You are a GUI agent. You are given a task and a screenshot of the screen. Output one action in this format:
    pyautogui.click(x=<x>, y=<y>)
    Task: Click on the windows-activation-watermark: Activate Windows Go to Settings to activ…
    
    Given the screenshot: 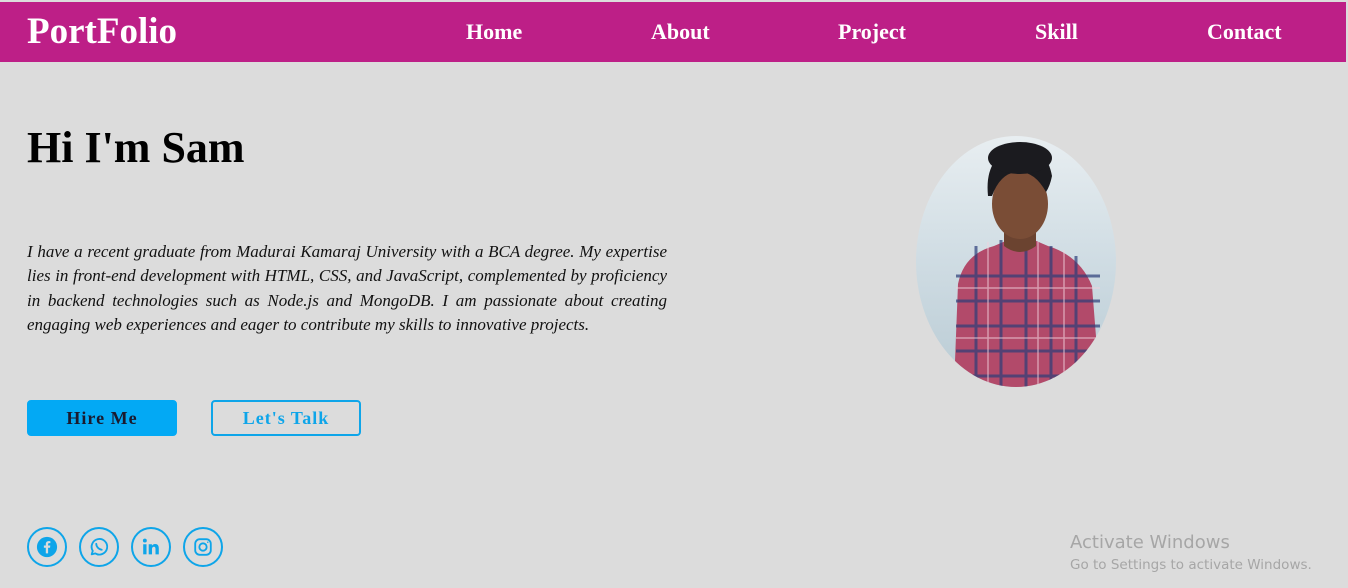 What is the action you would take?
    pyautogui.click(x=1191, y=552)
    